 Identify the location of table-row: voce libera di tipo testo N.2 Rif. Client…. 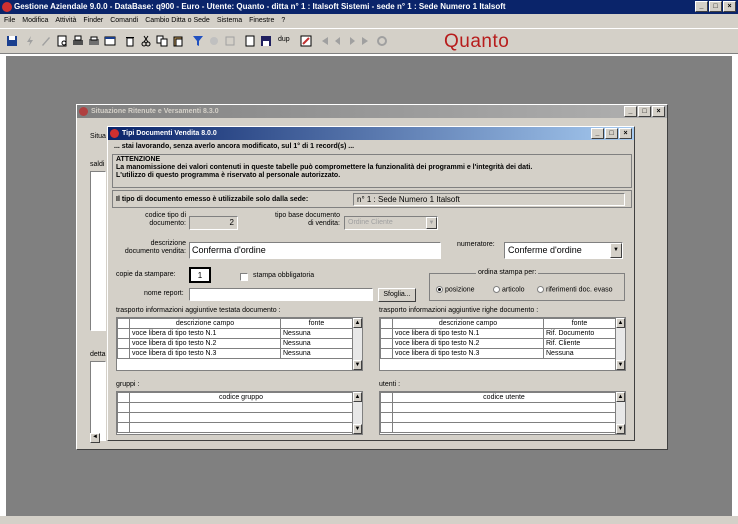
(498, 343).